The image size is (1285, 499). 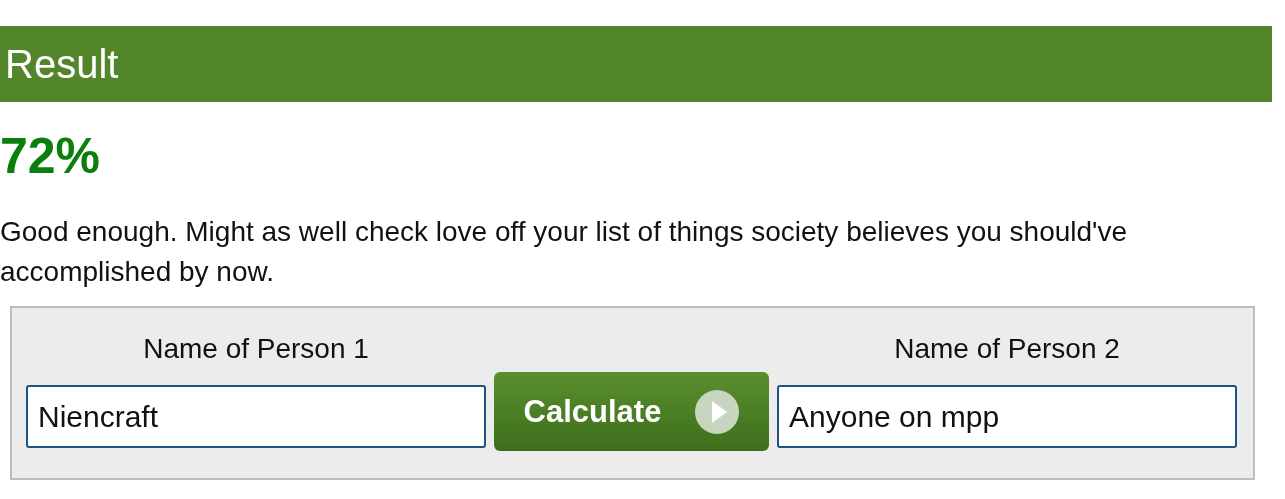 I want to click on score-percent: 72%, so click(x=51, y=156).